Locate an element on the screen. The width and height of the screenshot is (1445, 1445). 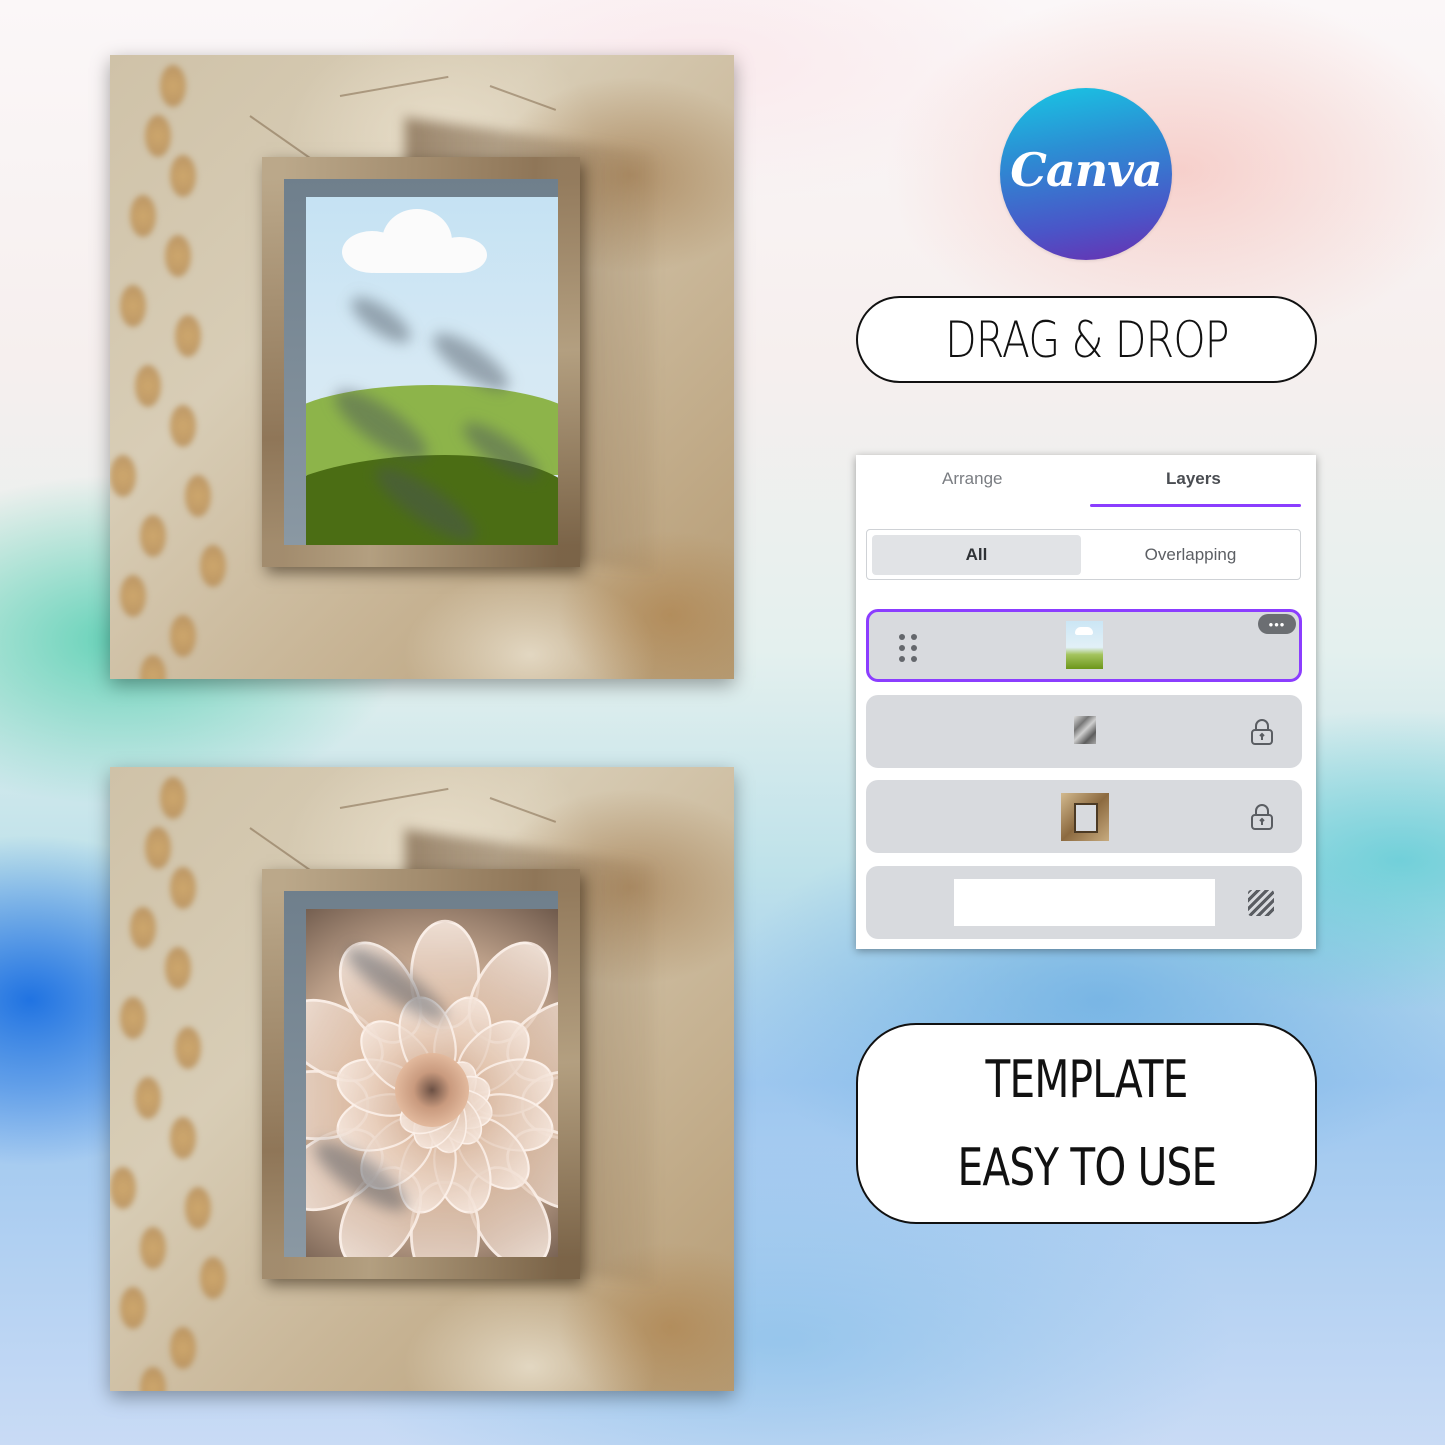
dahlia-artwork is located at coordinates (432, 1083).